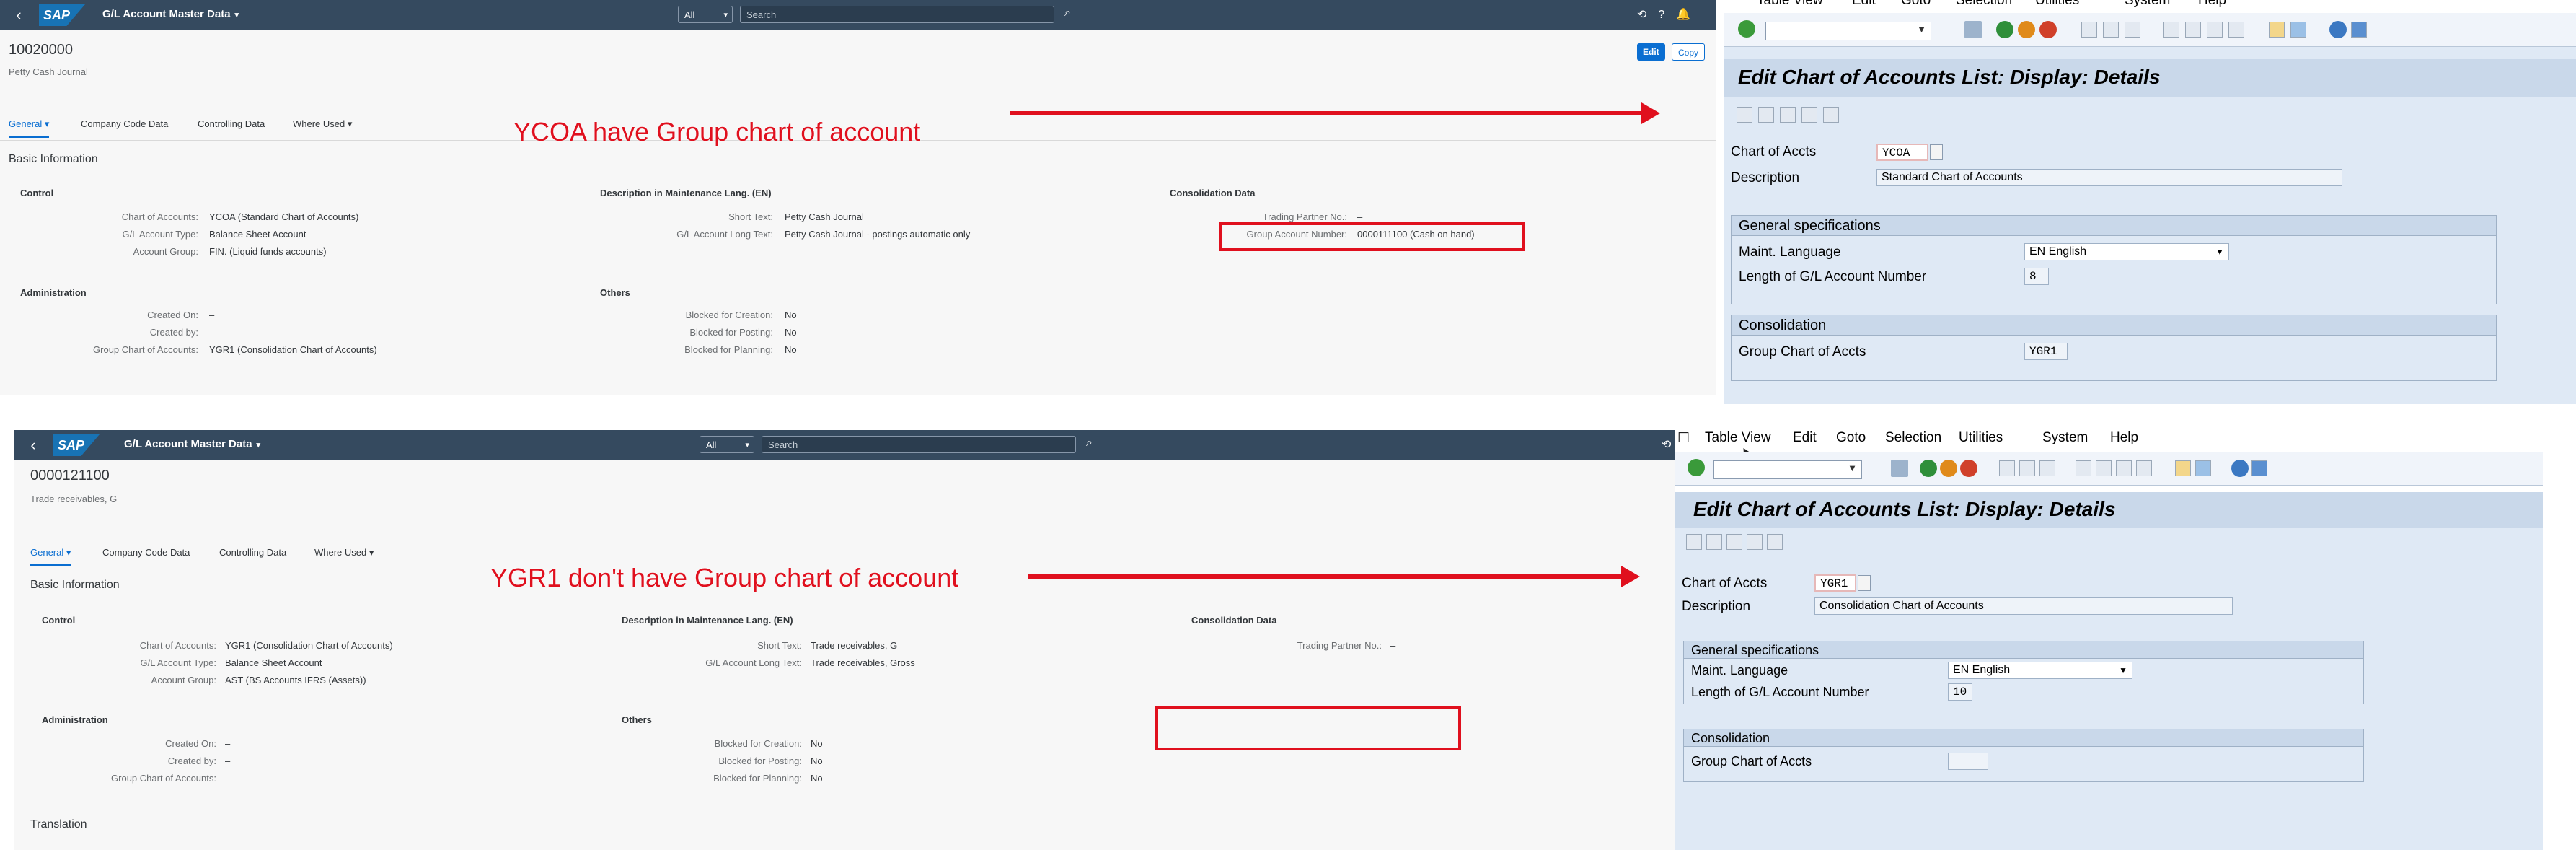  Describe the element at coordinates (1683, 439) in the screenshot. I see `window-menu-icon: ☐` at that location.